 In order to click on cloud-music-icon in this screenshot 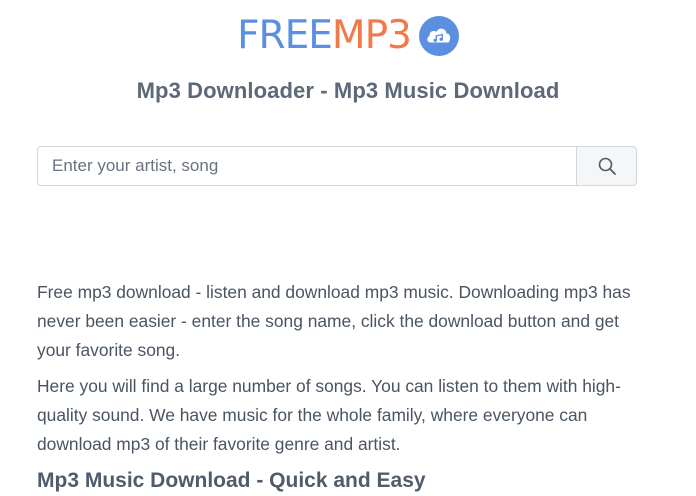, I will do `click(438, 36)`.